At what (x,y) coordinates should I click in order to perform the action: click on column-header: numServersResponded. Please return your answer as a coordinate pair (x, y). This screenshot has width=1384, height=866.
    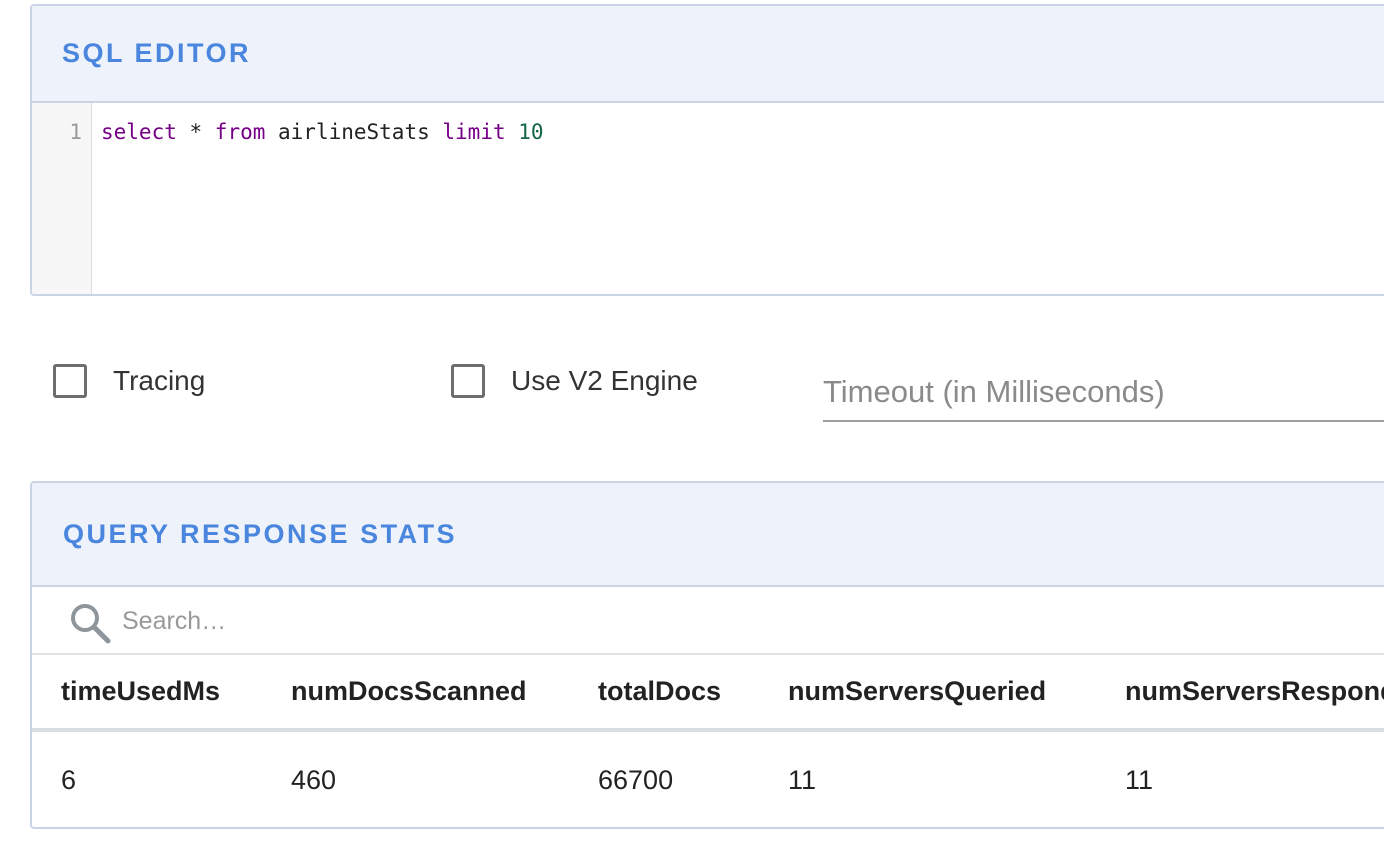
    Looking at the image, I should click on (1240, 693).